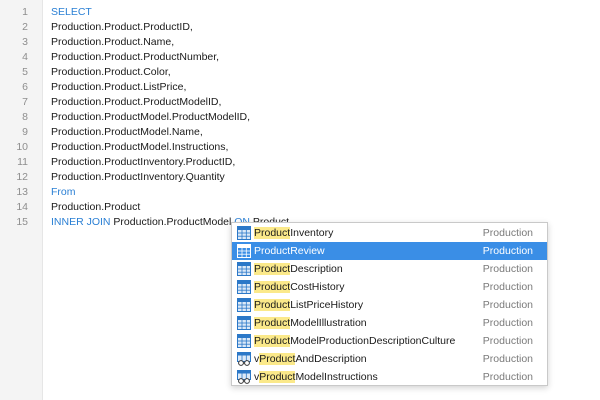  Describe the element at coordinates (25, 117) in the screenshot. I see `line-number: 8` at that location.